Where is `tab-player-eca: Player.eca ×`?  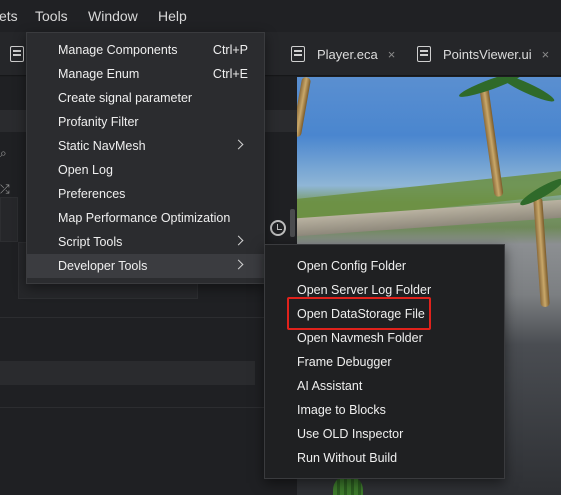
tab-player-eca: Player.eca × is located at coordinates (343, 54).